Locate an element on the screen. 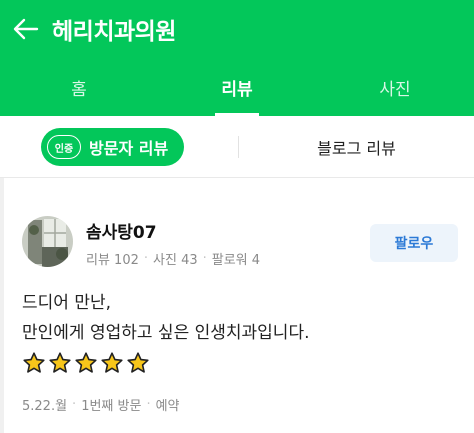 This screenshot has height=433, width=474. avatar is located at coordinates (47, 241).